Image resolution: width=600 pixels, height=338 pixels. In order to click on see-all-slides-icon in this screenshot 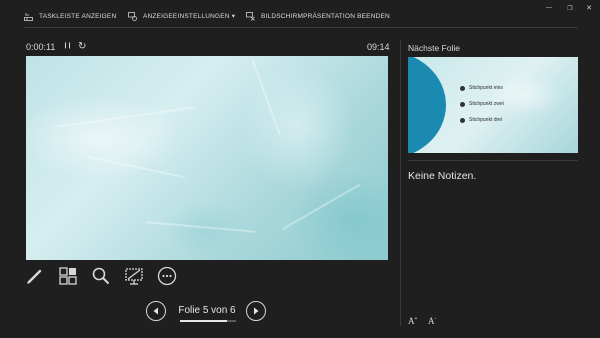, I will do `click(68, 276)`.